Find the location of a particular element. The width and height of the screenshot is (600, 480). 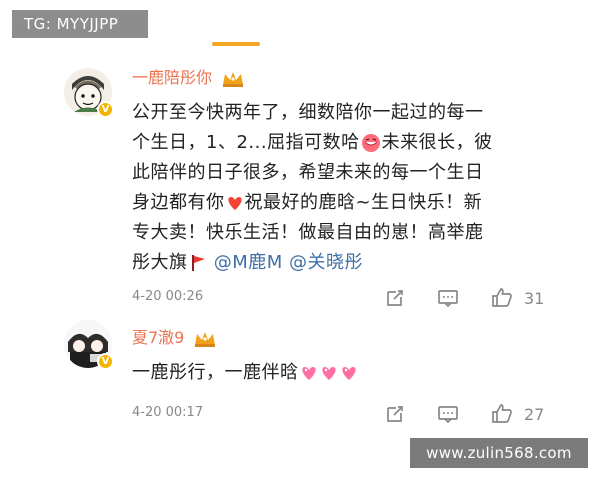

comment-text: 一鹿彤行，一鹿伴晗 is located at coordinates (215, 372).